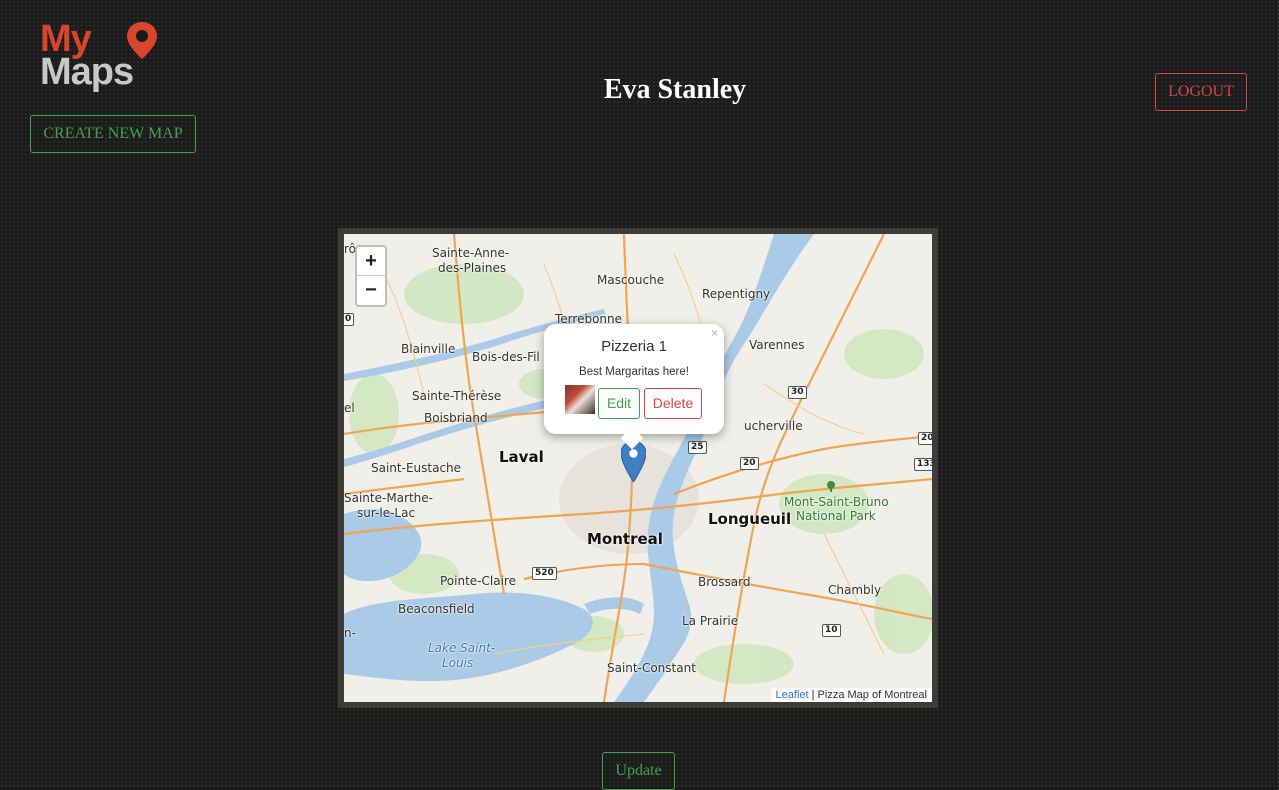 The height and width of the screenshot is (790, 1279). What do you see at coordinates (673, 403) in the screenshot?
I see `delete-button: Delete` at bounding box center [673, 403].